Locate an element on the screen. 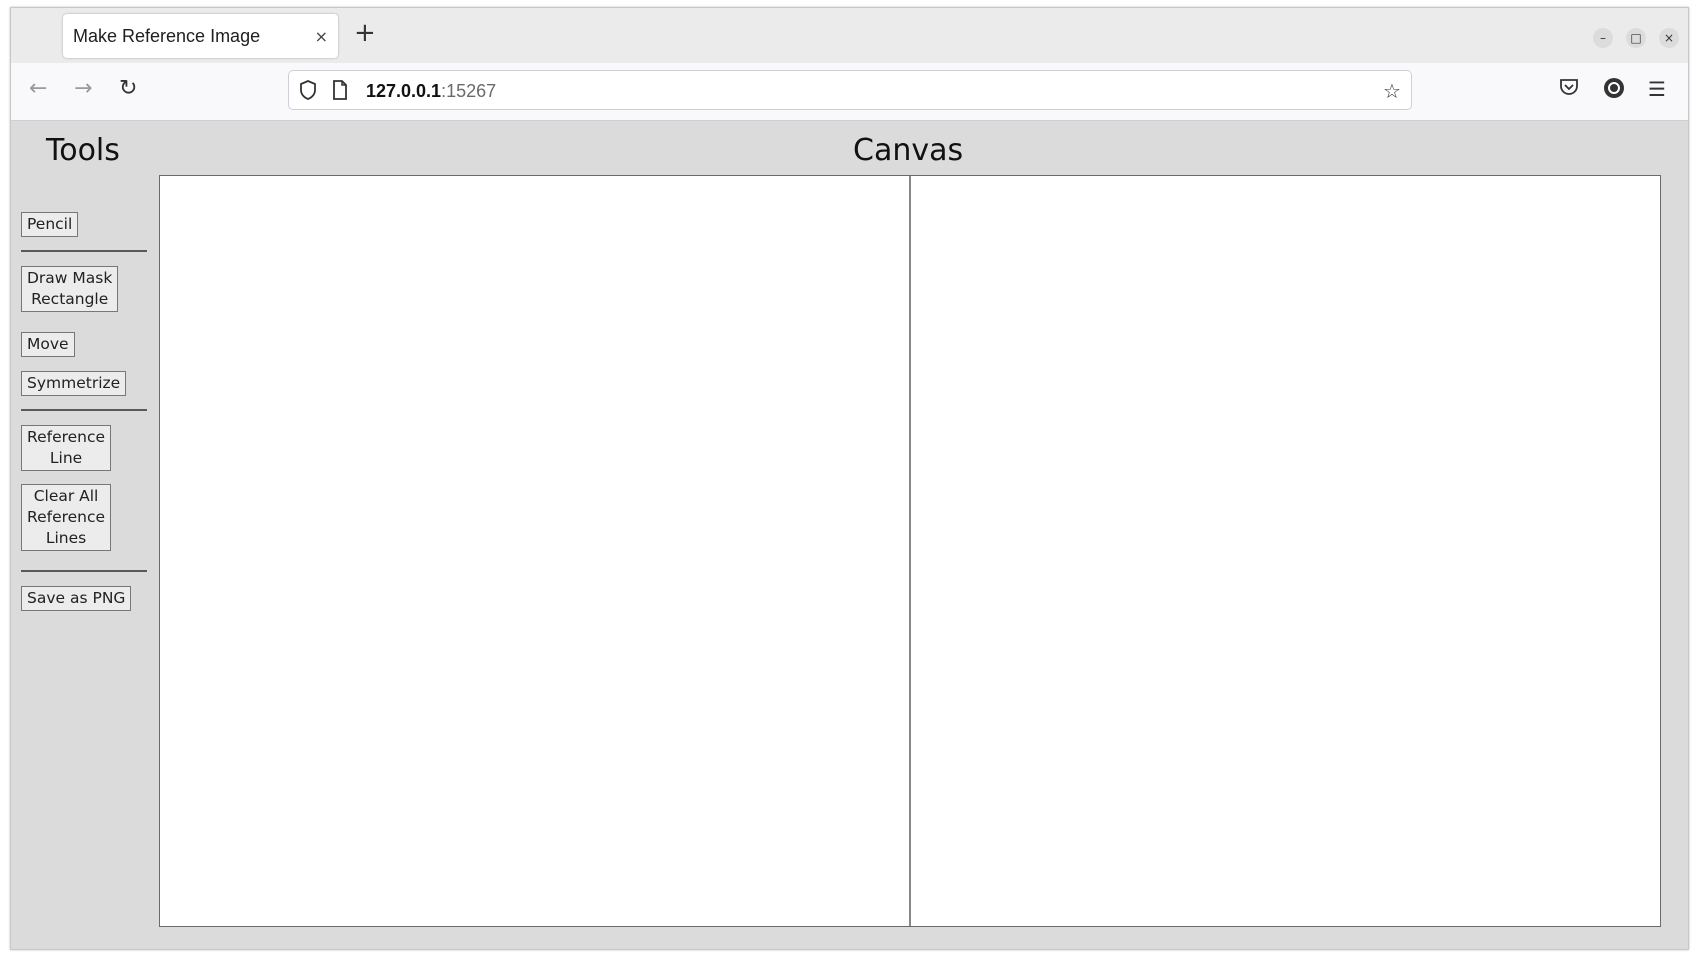 The width and height of the screenshot is (1699, 959). back-arrow-icon: ← is located at coordinates (38, 88).